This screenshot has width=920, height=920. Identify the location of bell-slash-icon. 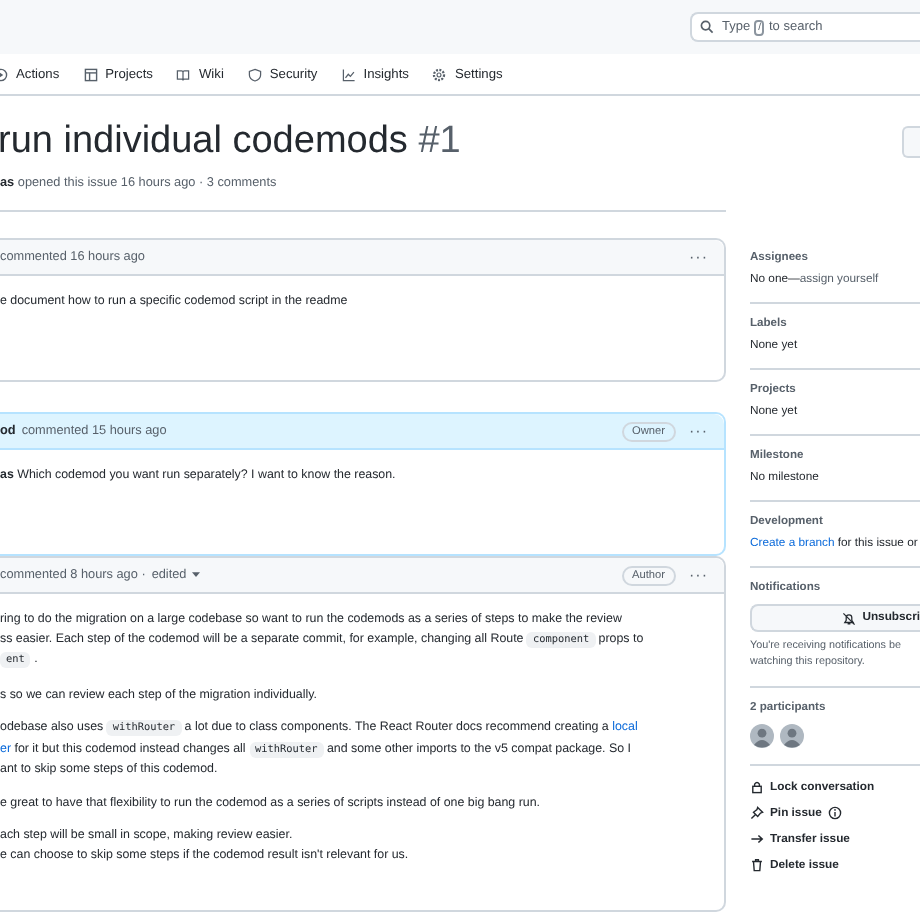
(849, 618).